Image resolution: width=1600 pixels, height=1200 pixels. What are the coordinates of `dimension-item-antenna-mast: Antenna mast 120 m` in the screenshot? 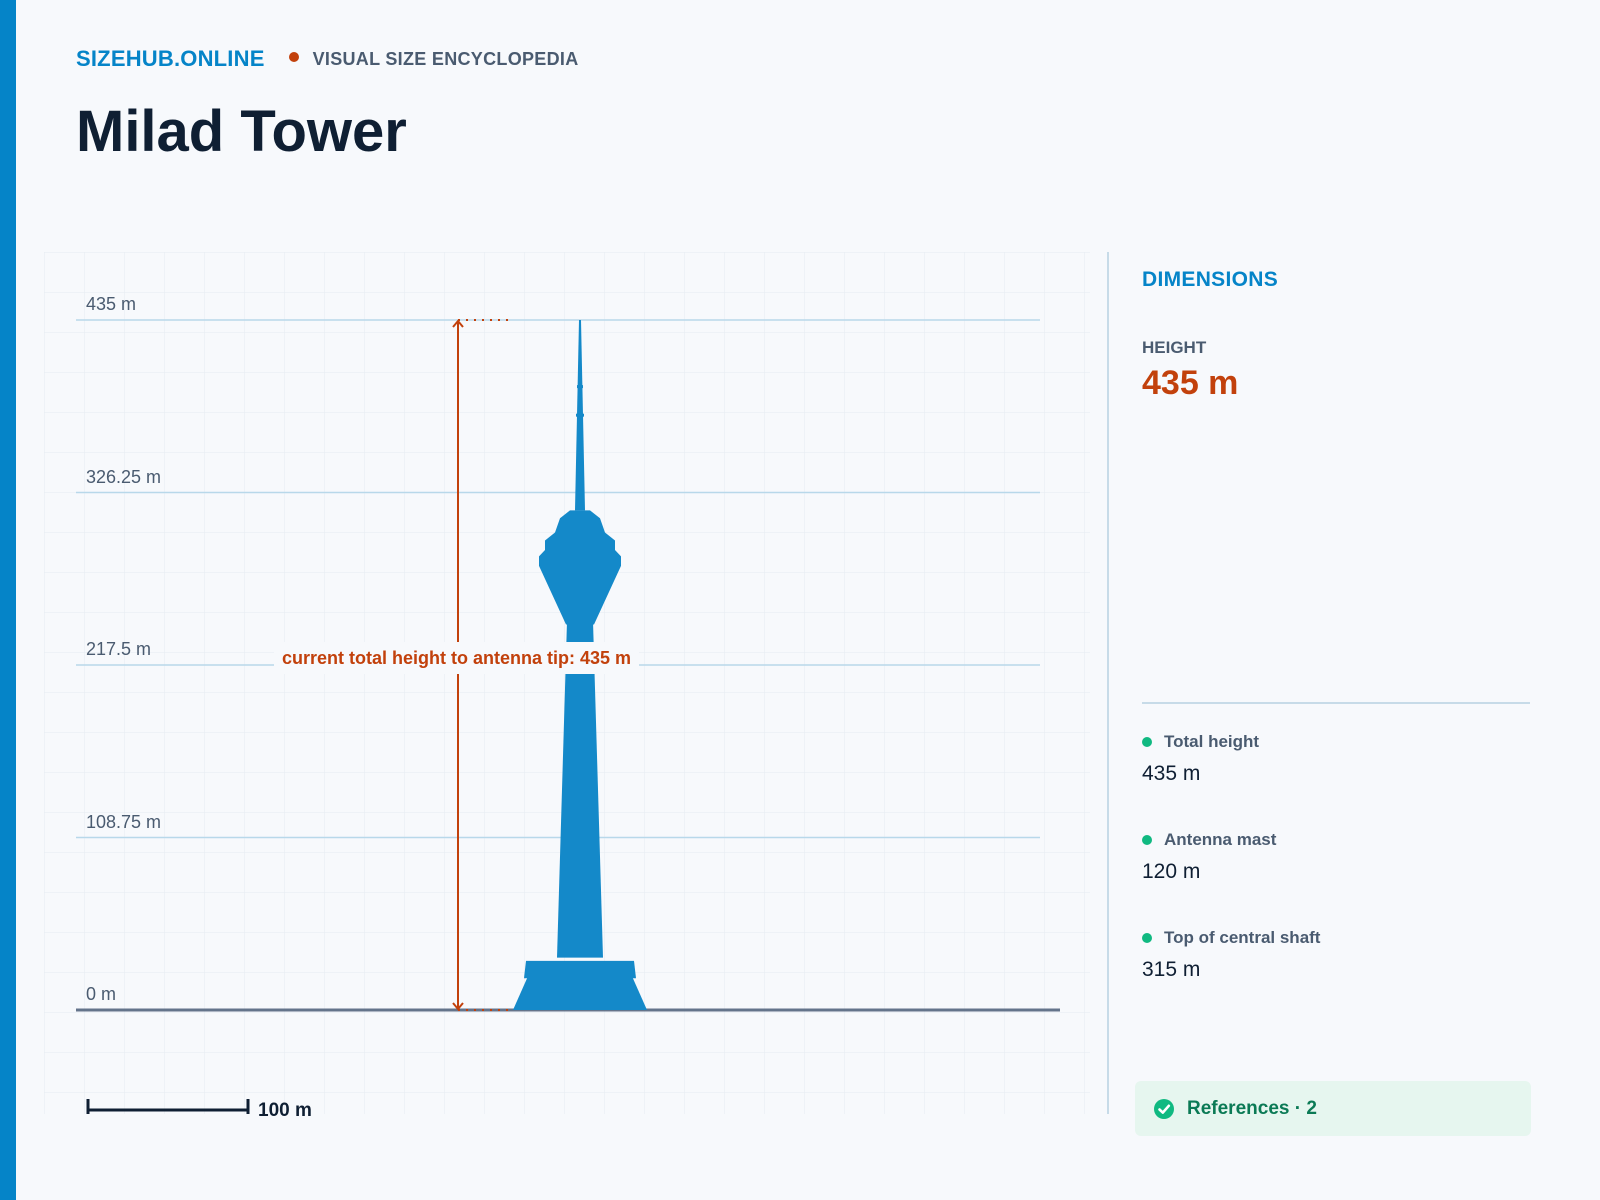 It's located at (1209, 857).